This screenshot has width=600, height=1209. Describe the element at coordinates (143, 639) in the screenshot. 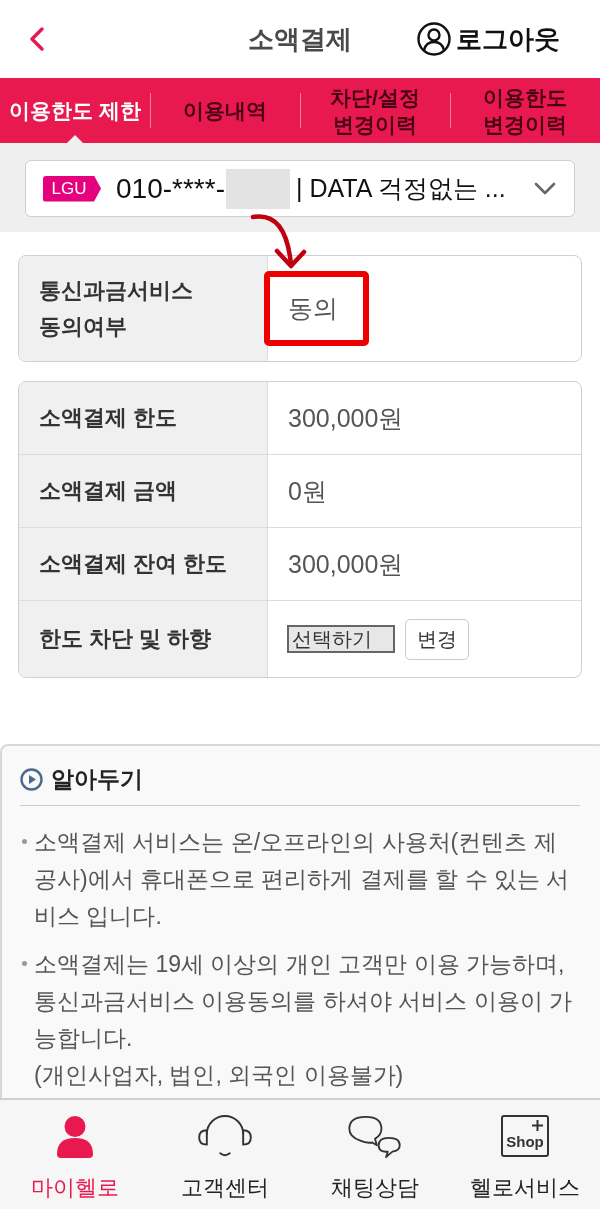

I see `row-label: 한도 차단 및 하향` at that location.